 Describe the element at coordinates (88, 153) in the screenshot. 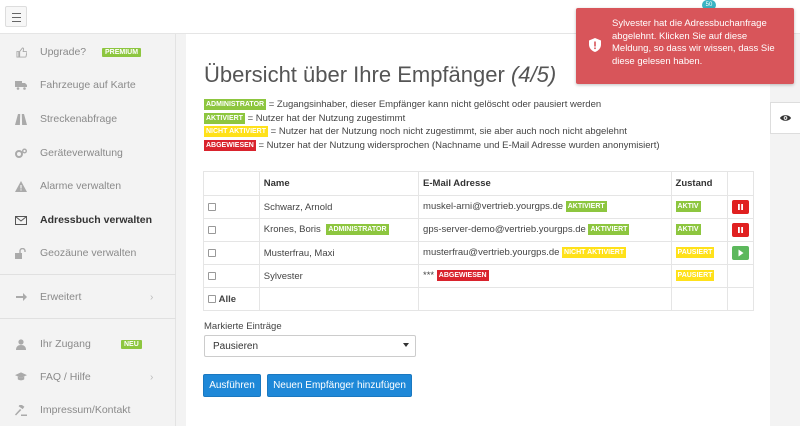

I see `sidebar-item-geraeteverwaltung: Geräteverwaltung` at that location.